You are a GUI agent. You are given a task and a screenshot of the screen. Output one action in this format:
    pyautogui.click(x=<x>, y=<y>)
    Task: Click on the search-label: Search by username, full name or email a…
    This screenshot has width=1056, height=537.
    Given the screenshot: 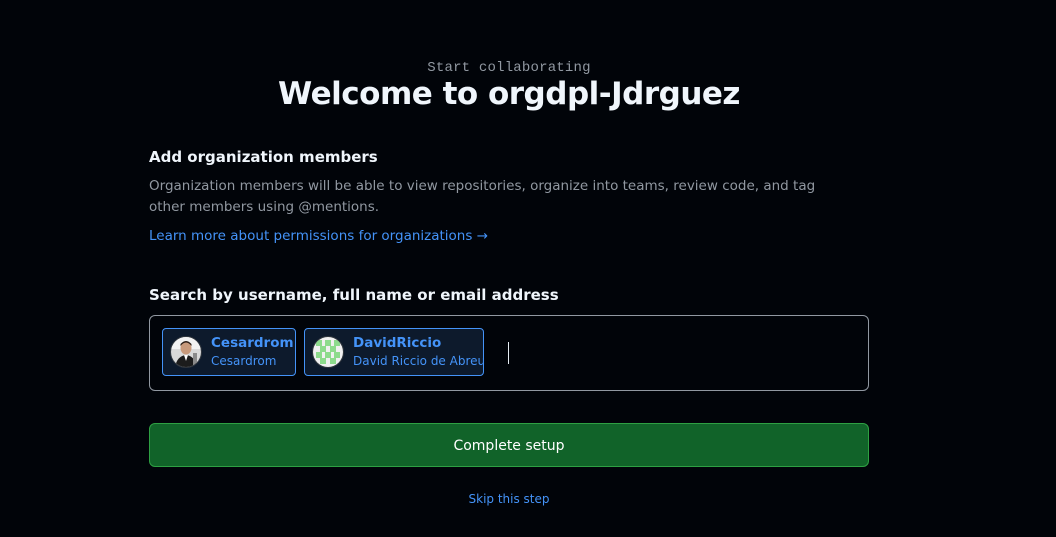 What is the action you would take?
    pyautogui.click(x=354, y=295)
    